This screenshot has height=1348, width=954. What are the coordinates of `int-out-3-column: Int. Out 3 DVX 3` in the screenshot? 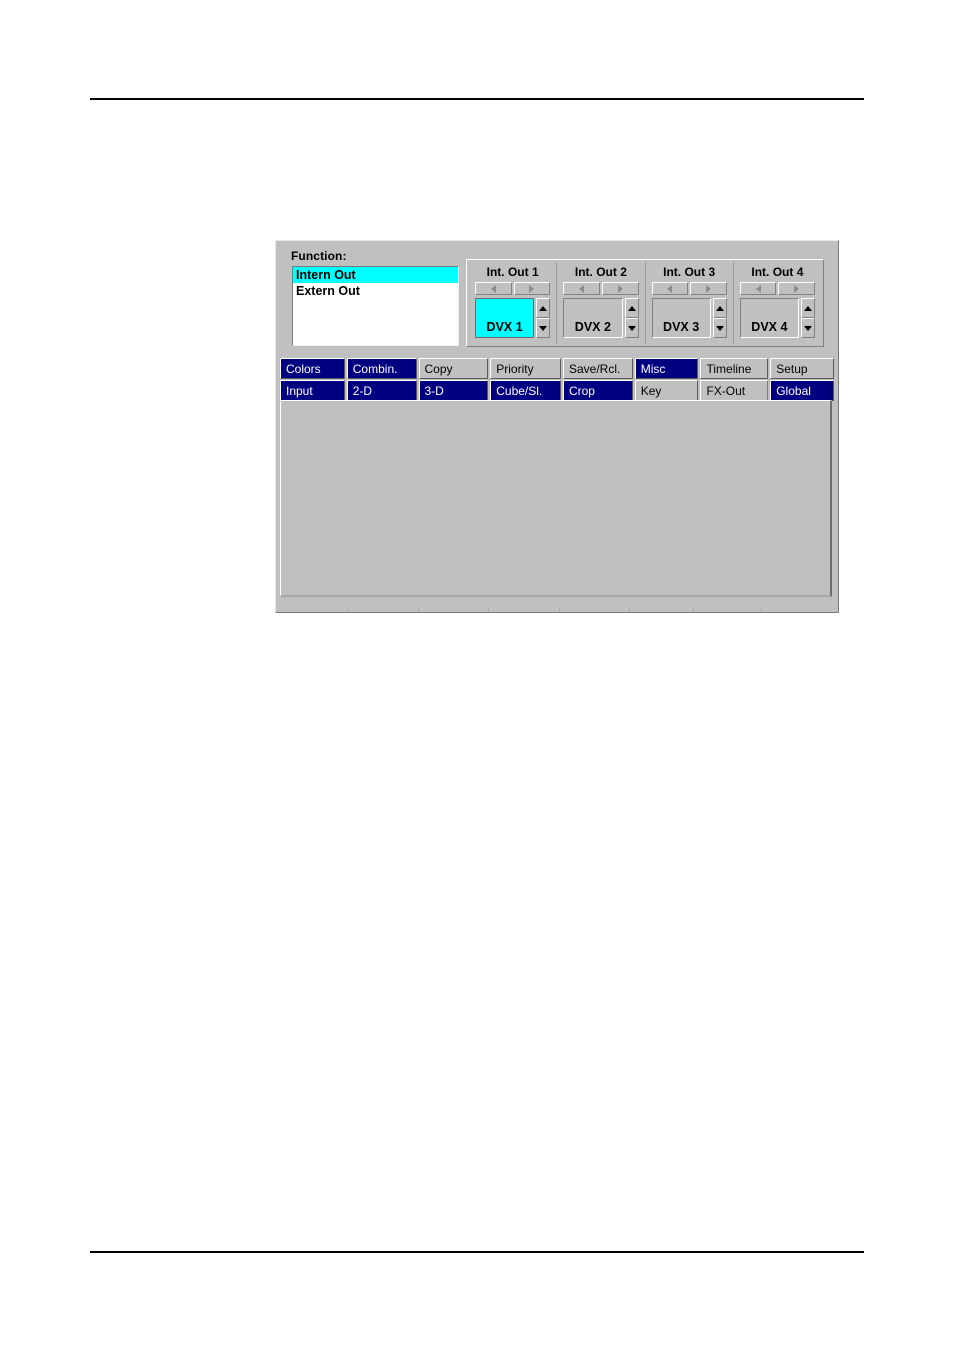 It's located at (690, 303).